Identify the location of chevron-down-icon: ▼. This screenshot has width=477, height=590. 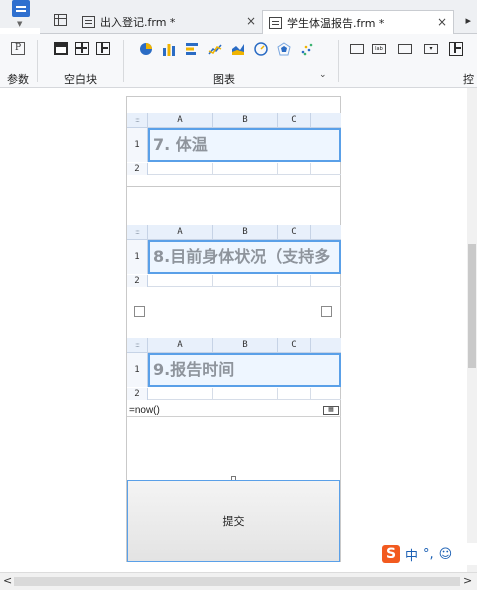
(20, 24).